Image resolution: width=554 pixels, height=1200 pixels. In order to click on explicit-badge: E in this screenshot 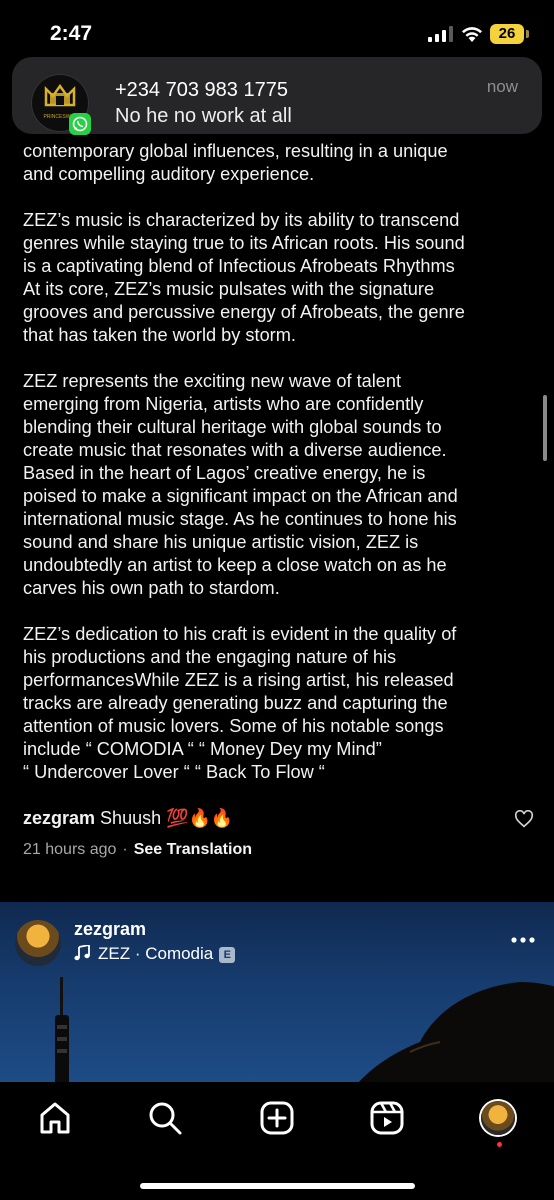, I will do `click(227, 955)`.